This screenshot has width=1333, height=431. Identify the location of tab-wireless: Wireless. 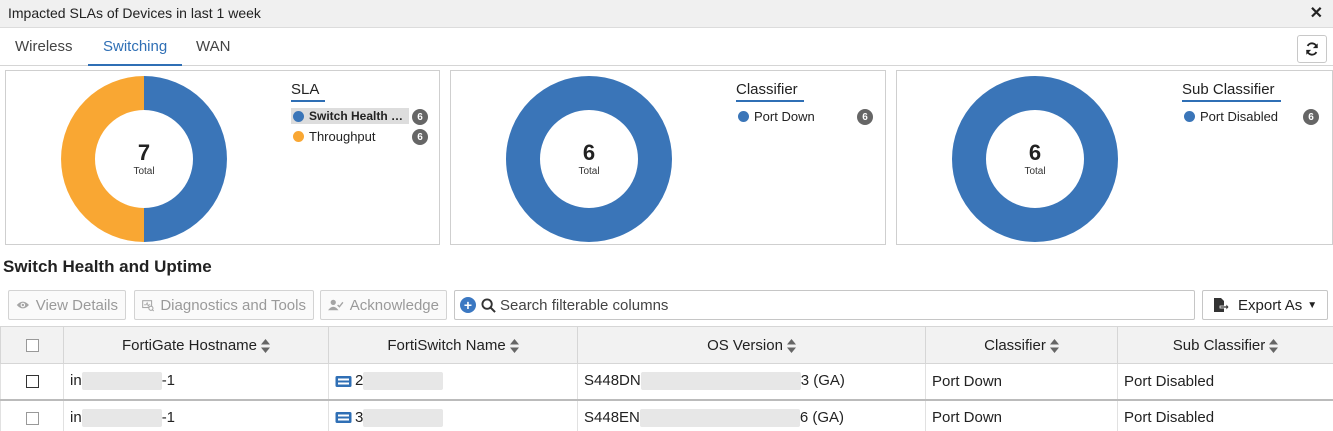
(44, 46).